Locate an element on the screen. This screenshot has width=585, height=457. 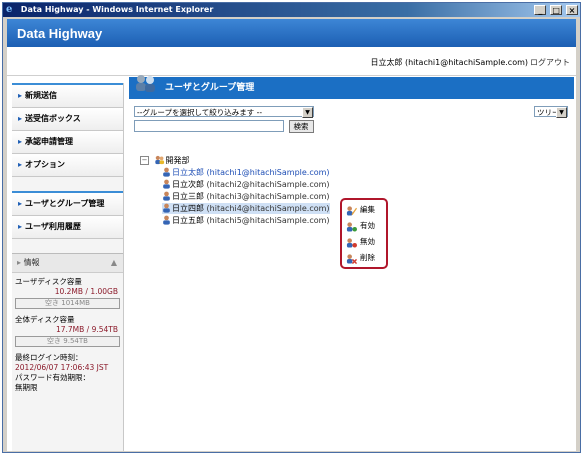
menu-item-disable: 無効 is located at coordinates (360, 242).